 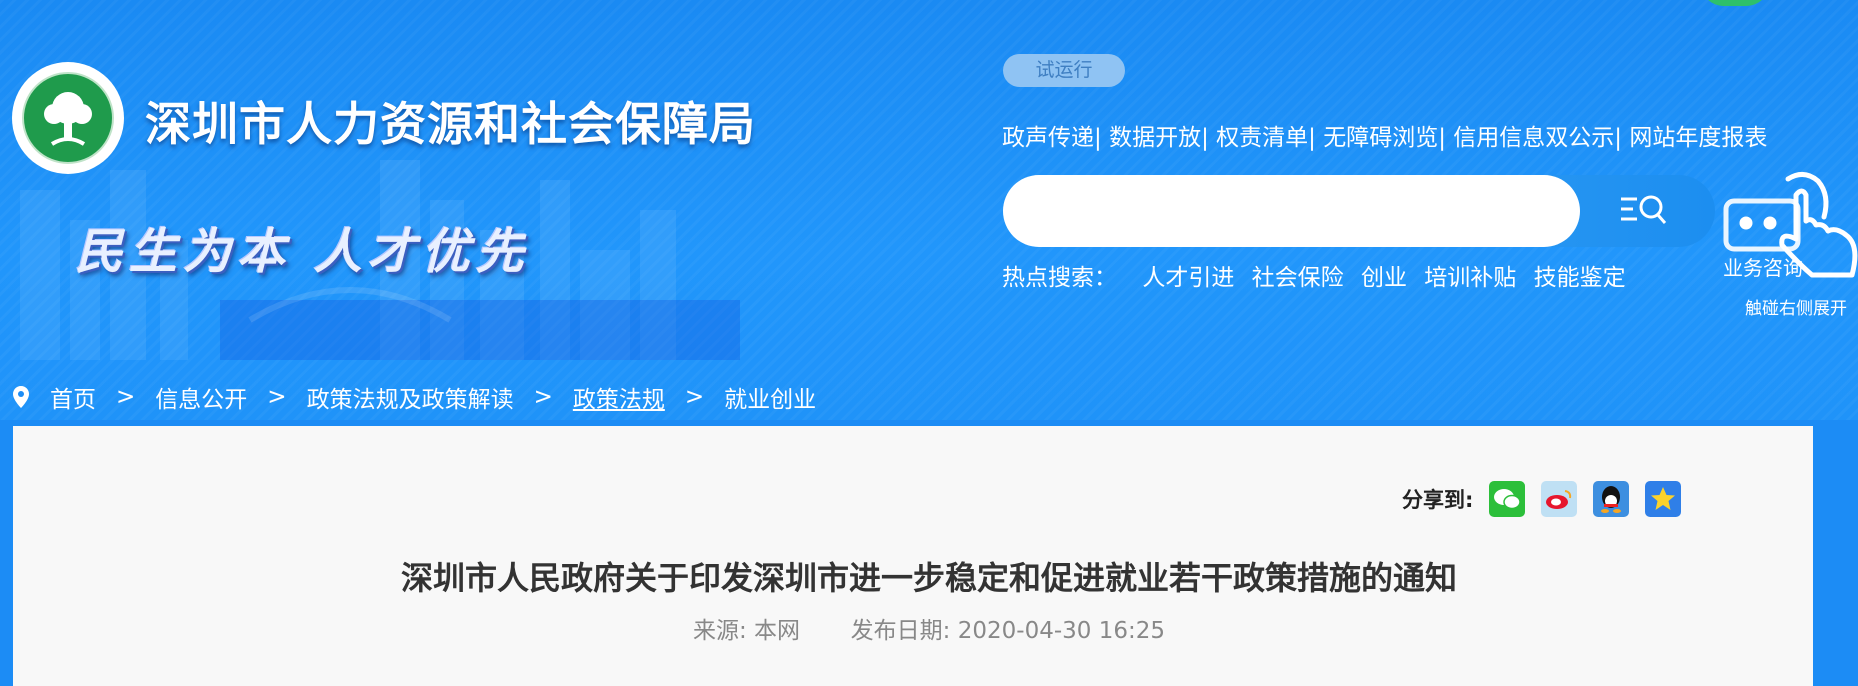 What do you see at coordinates (302, 252) in the screenshot?
I see `slogan-banner: 民生为本 人才优先` at bounding box center [302, 252].